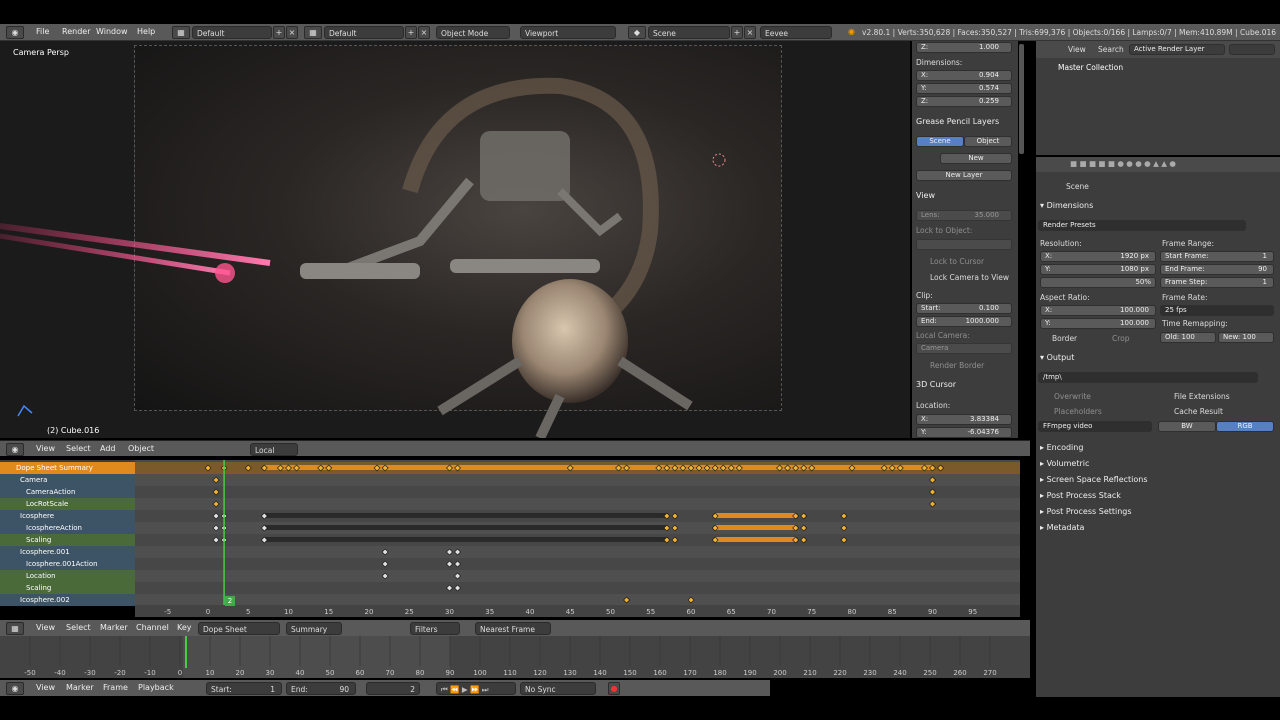 Image resolution: width=1280 pixels, height=720 pixels. Describe the element at coordinates (577, 611) in the screenshot. I see `dope-sheet-ruler: -5 0 5 10 15 20 25 30 35 40 45 50 55 60 65 70 75 80 85 90 95` at that location.